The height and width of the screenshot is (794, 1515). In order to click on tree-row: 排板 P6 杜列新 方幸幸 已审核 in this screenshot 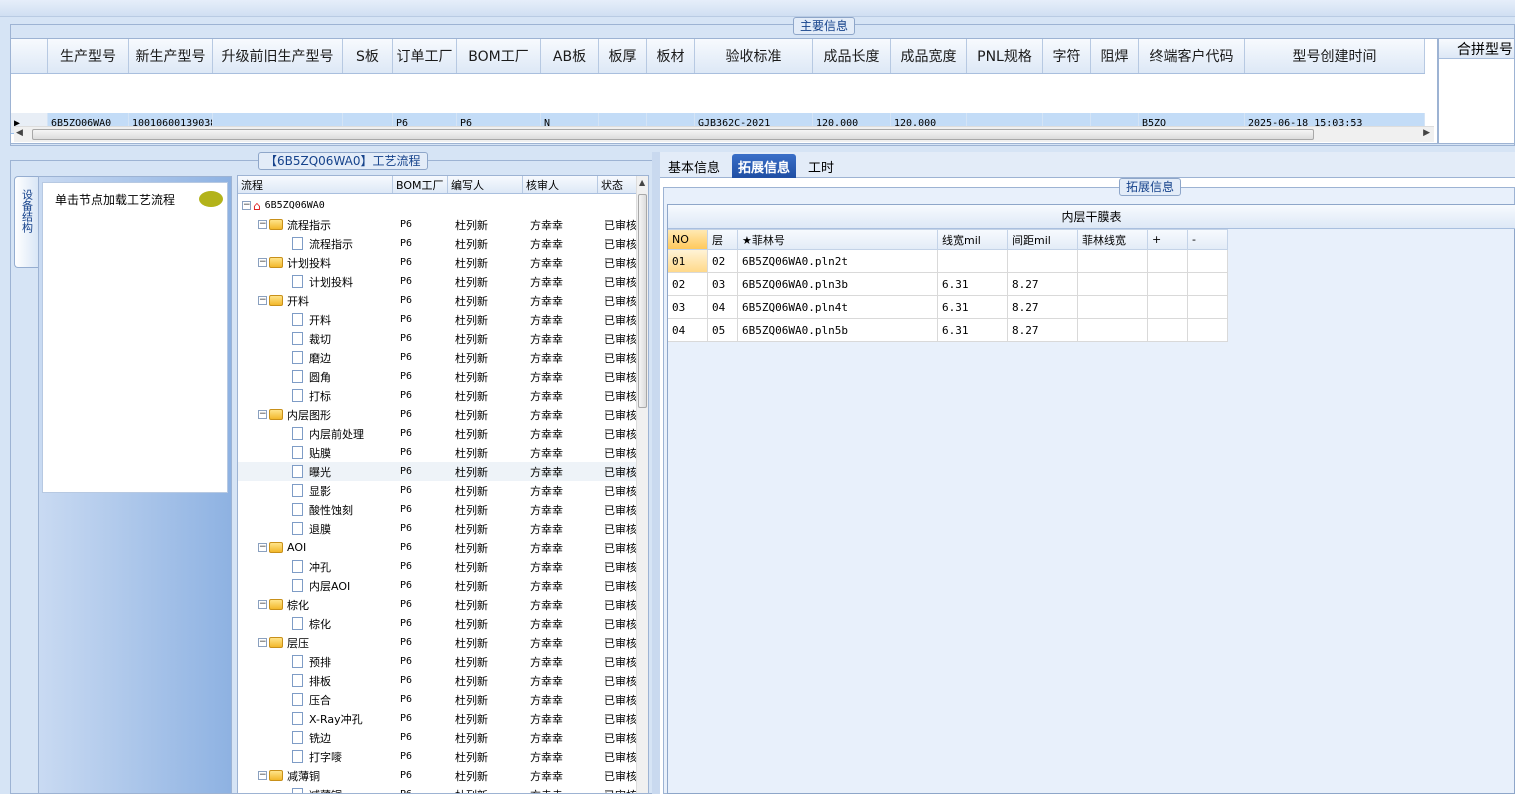, I will do `click(438, 680)`.